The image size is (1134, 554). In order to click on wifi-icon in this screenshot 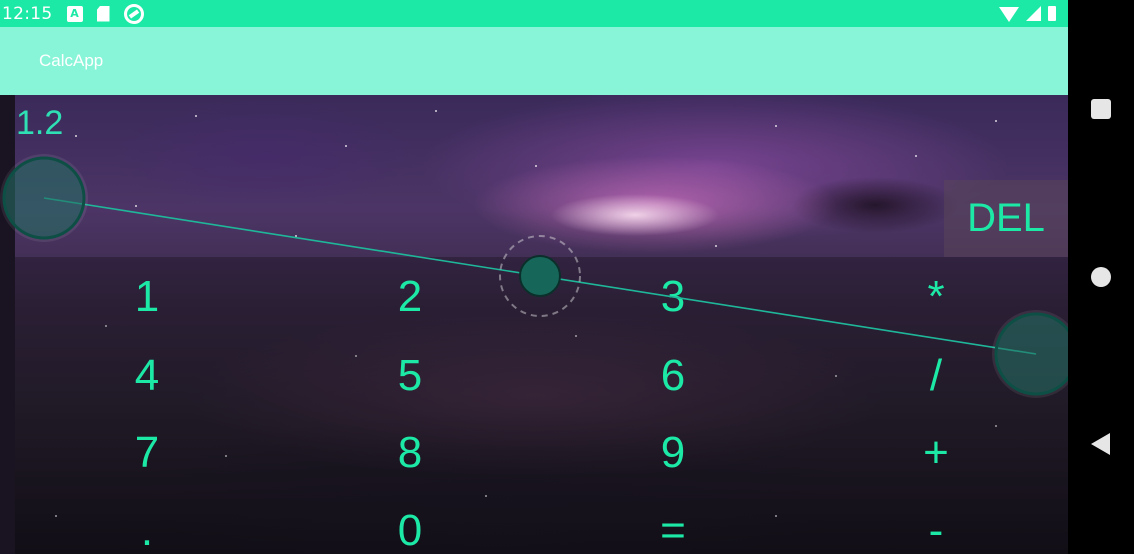, I will do `click(1009, 14)`.